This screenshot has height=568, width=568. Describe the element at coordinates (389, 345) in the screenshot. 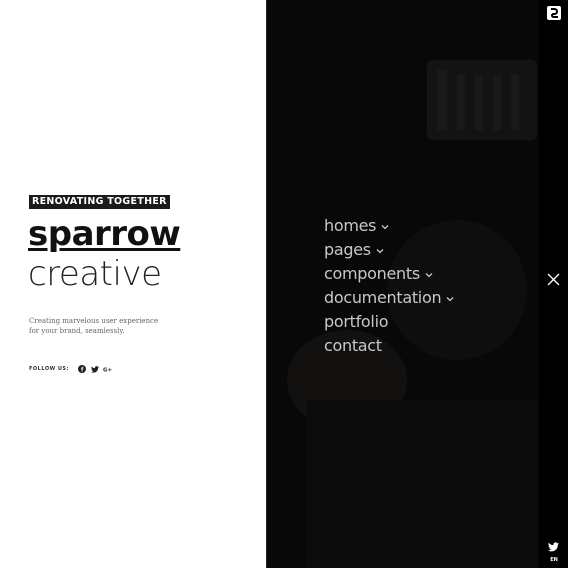

I see `nav-item-contact: contact` at that location.